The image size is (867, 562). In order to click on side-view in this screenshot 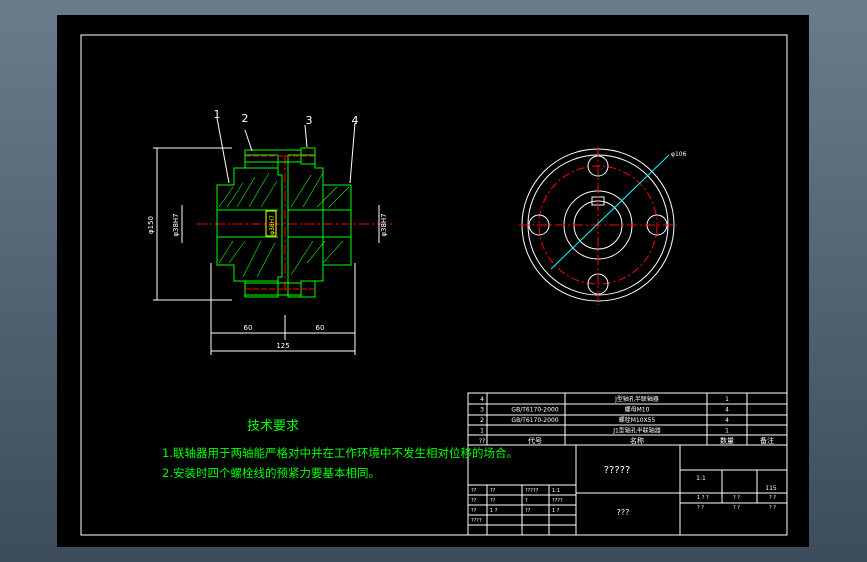, I will do `click(598, 226)`.